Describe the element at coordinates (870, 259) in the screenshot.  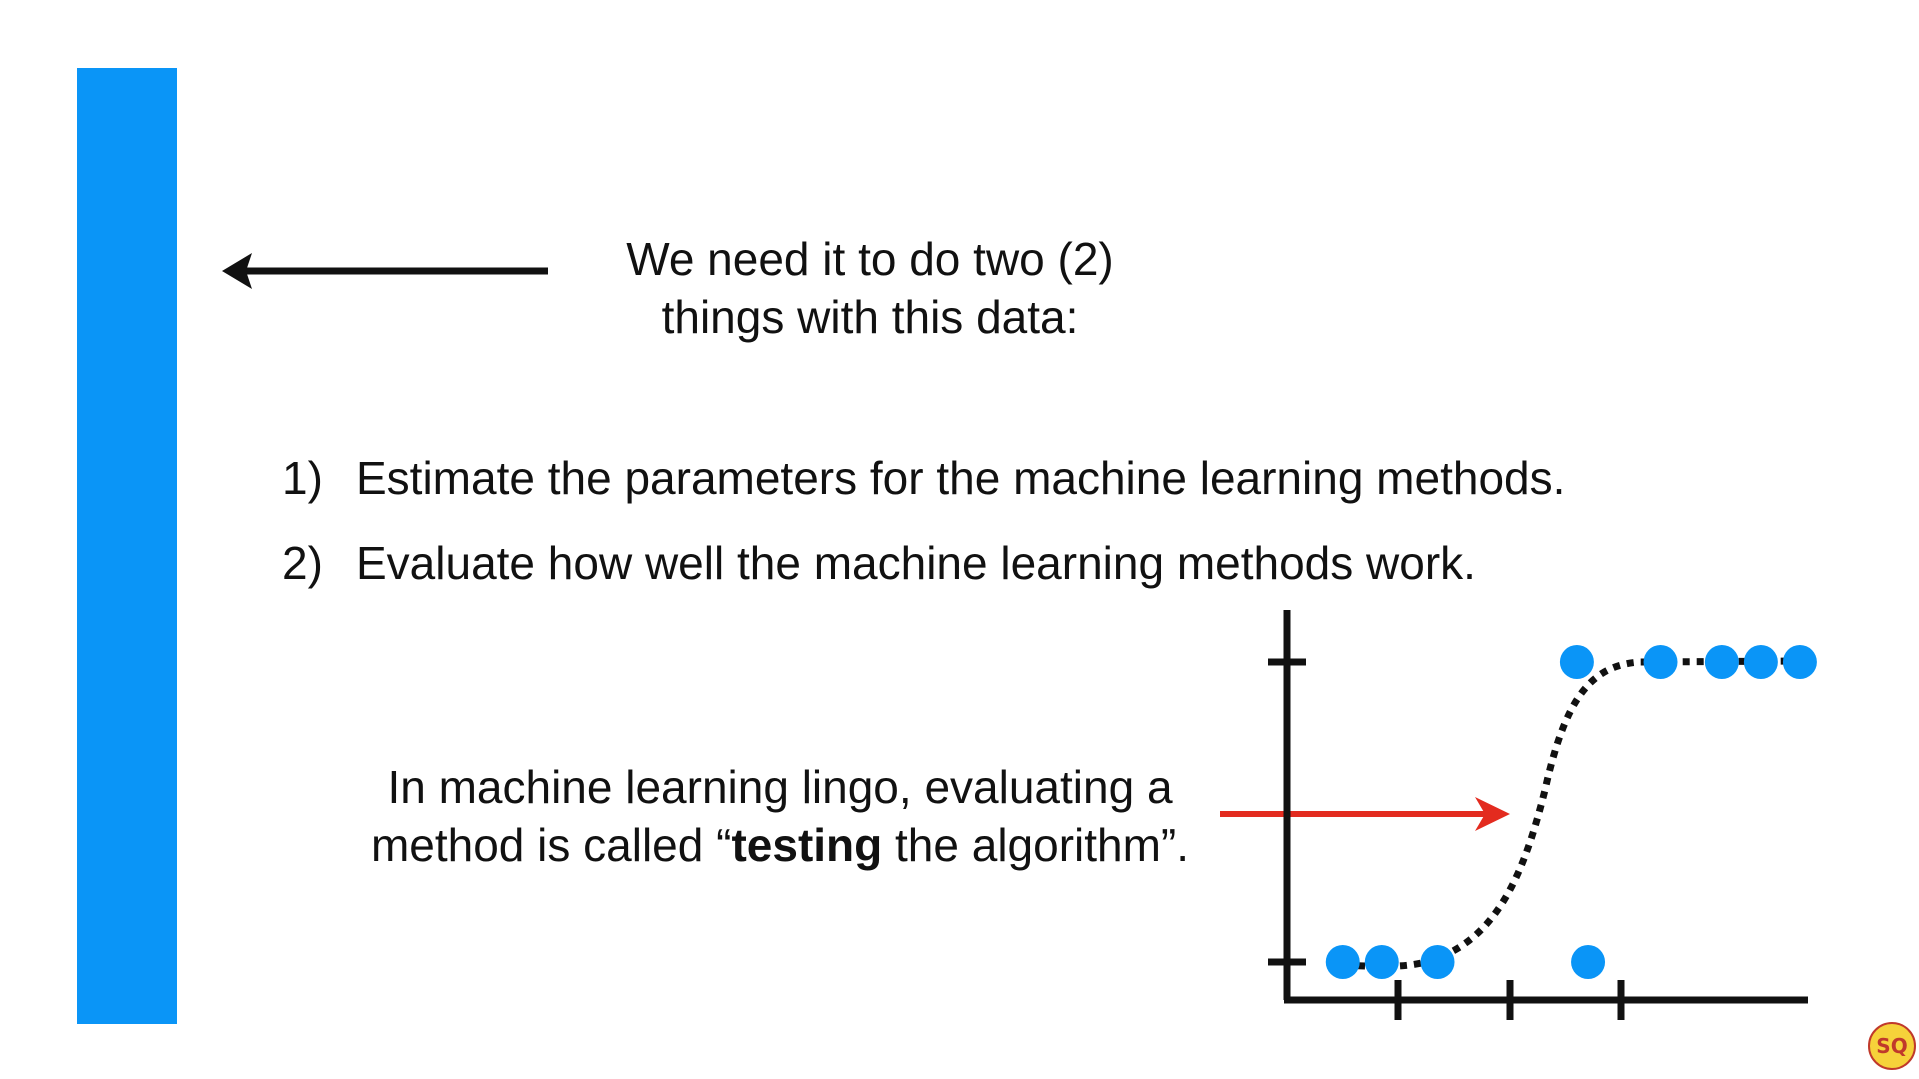
I see `intro-line-1: We need it to do two (2)` at that location.